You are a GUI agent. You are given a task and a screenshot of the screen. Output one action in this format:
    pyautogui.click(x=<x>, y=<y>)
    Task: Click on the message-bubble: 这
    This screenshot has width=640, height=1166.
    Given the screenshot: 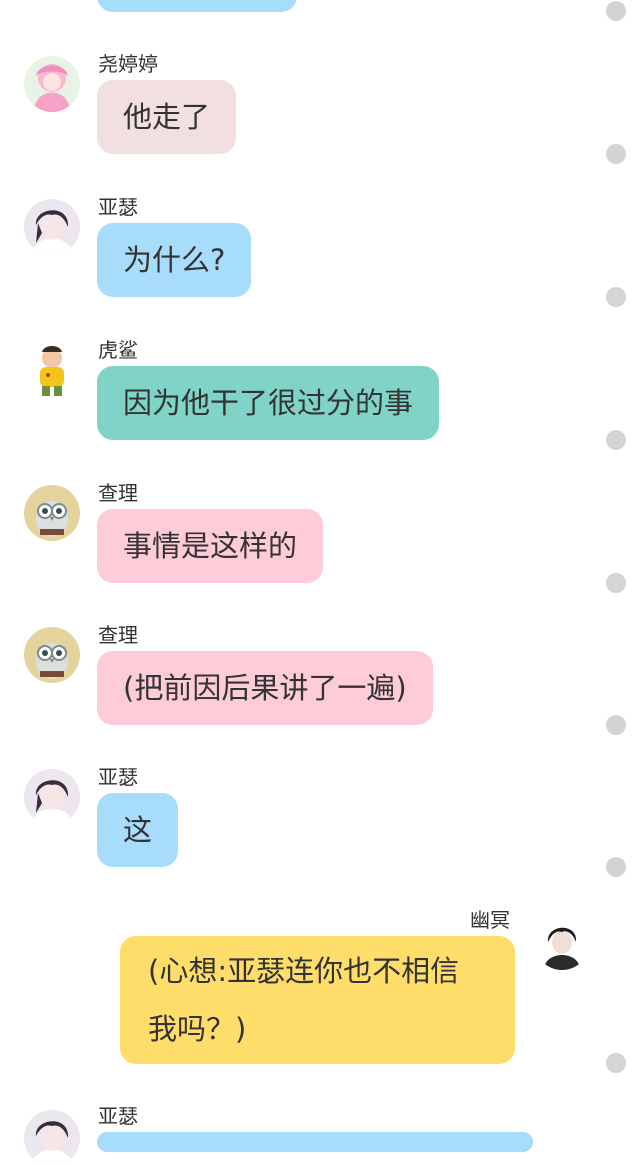 What is the action you would take?
    pyautogui.click(x=138, y=830)
    